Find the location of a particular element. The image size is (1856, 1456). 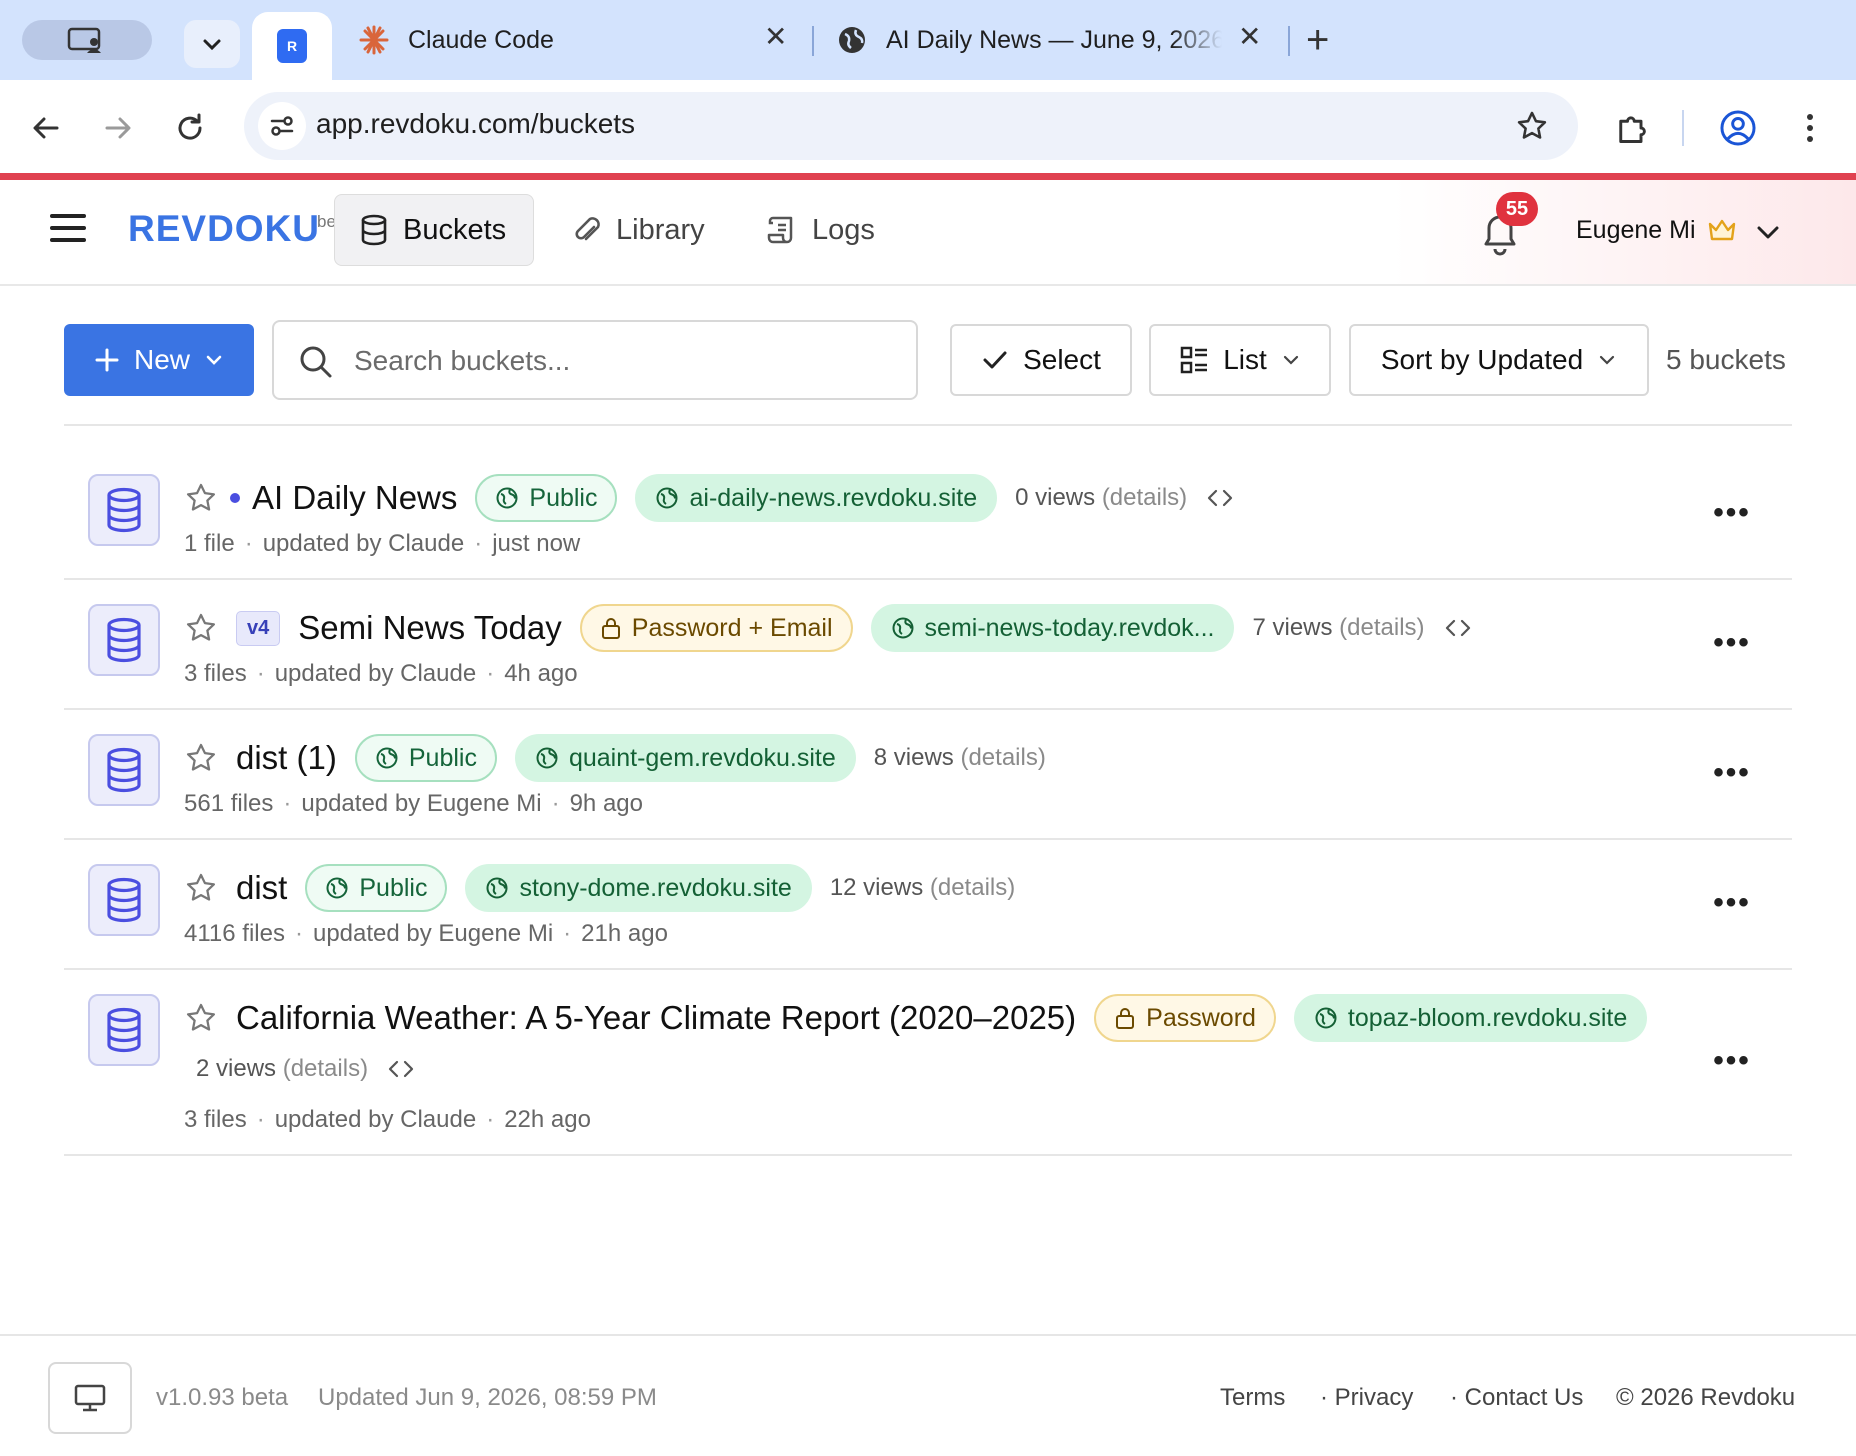

privacy-link: · Privacy is located at coordinates (1366, 1398).